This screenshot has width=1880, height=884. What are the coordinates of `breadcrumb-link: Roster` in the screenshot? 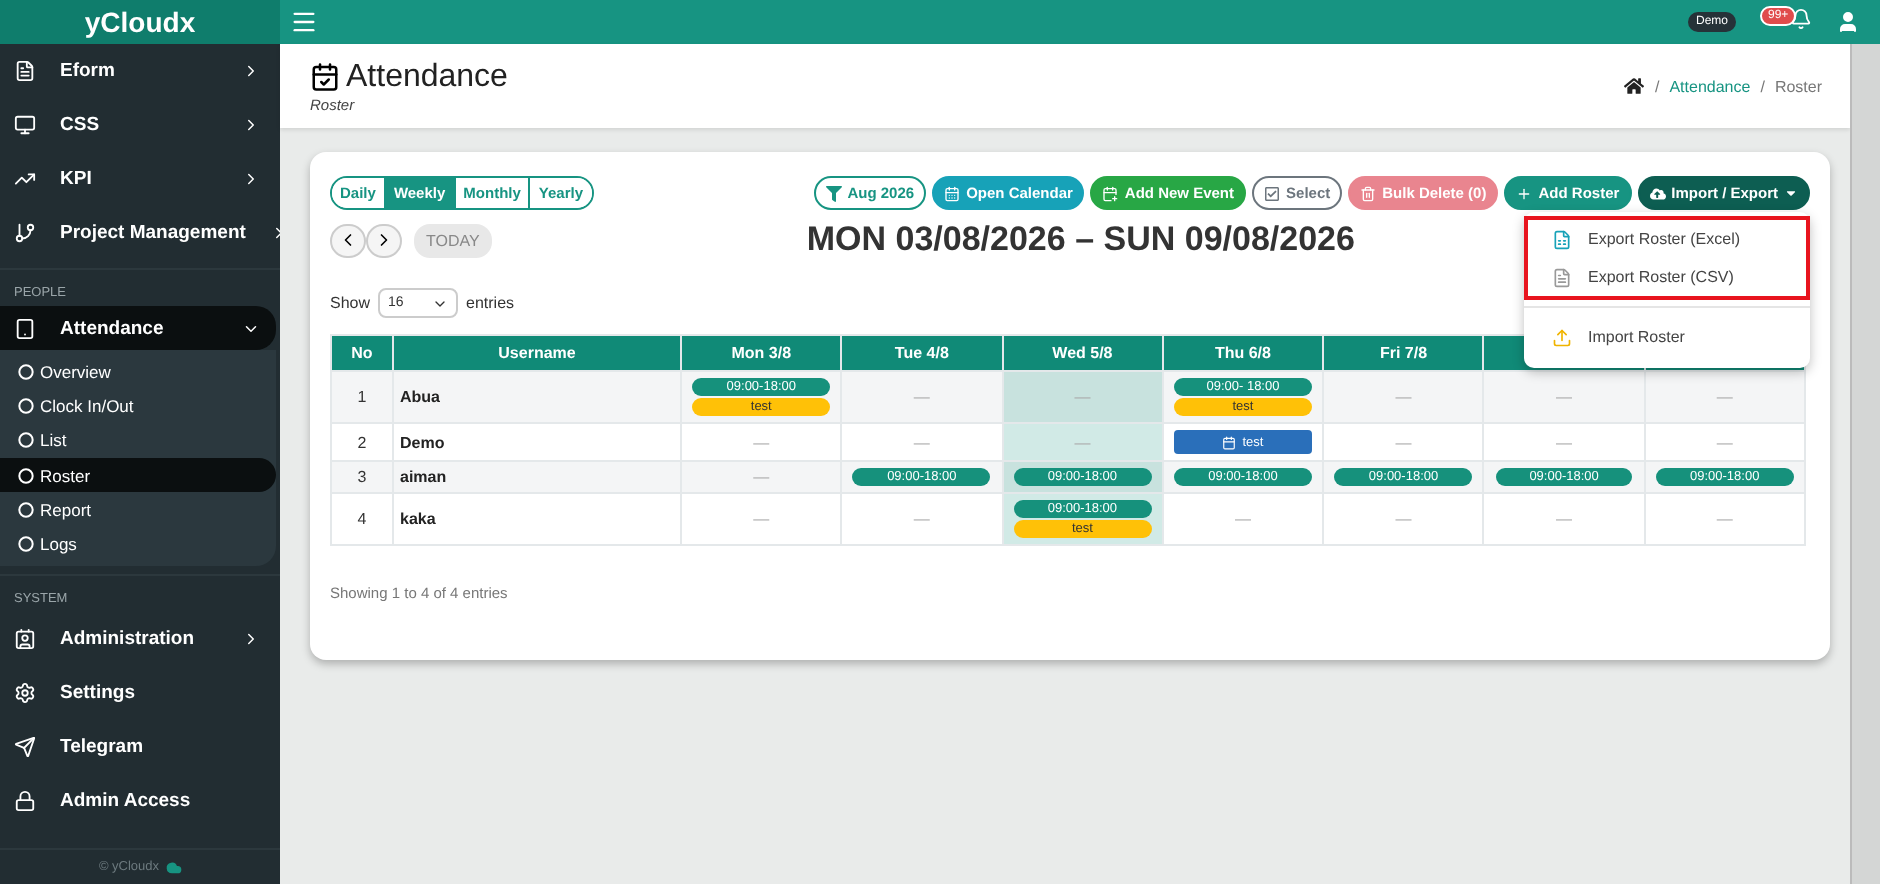 It's located at (1798, 86).